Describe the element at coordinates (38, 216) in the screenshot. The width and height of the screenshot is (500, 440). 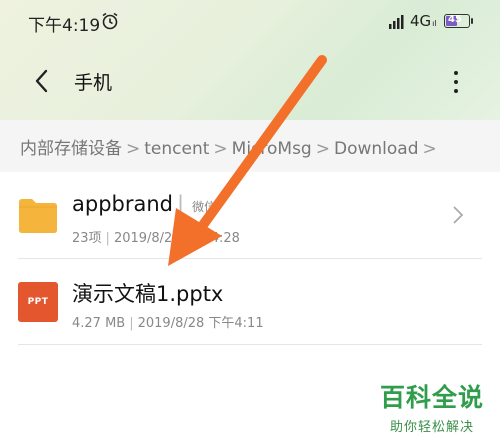
I see `folder-icon` at that location.